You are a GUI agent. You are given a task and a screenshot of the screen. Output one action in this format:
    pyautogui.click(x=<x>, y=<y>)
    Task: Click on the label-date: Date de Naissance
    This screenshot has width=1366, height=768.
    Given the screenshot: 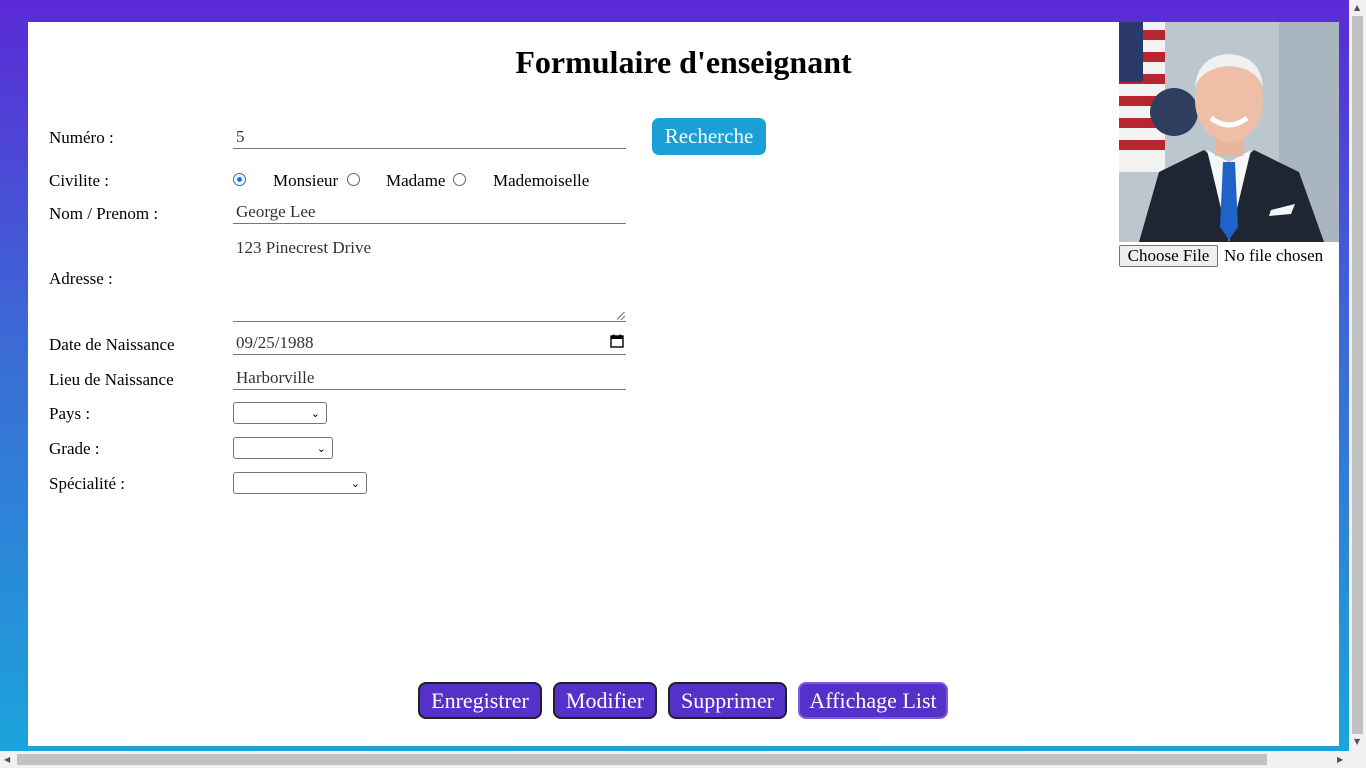 What is the action you would take?
    pyautogui.click(x=112, y=344)
    